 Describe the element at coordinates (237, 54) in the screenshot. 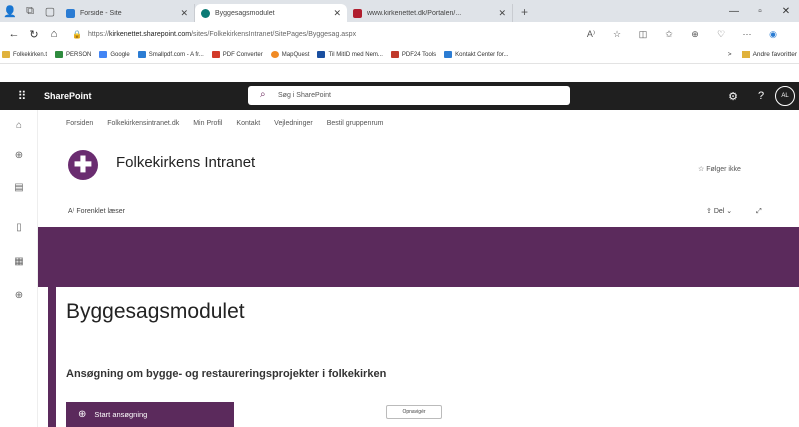

I see `favorite-item: PDF Converter` at that location.